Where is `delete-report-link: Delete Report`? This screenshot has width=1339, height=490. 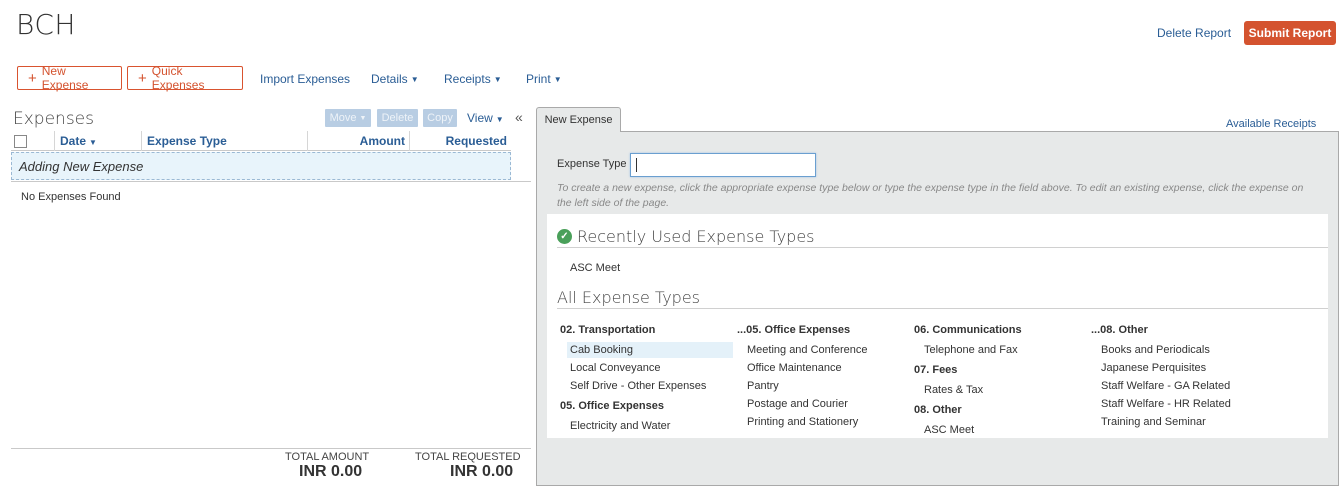 delete-report-link: Delete Report is located at coordinates (1194, 33).